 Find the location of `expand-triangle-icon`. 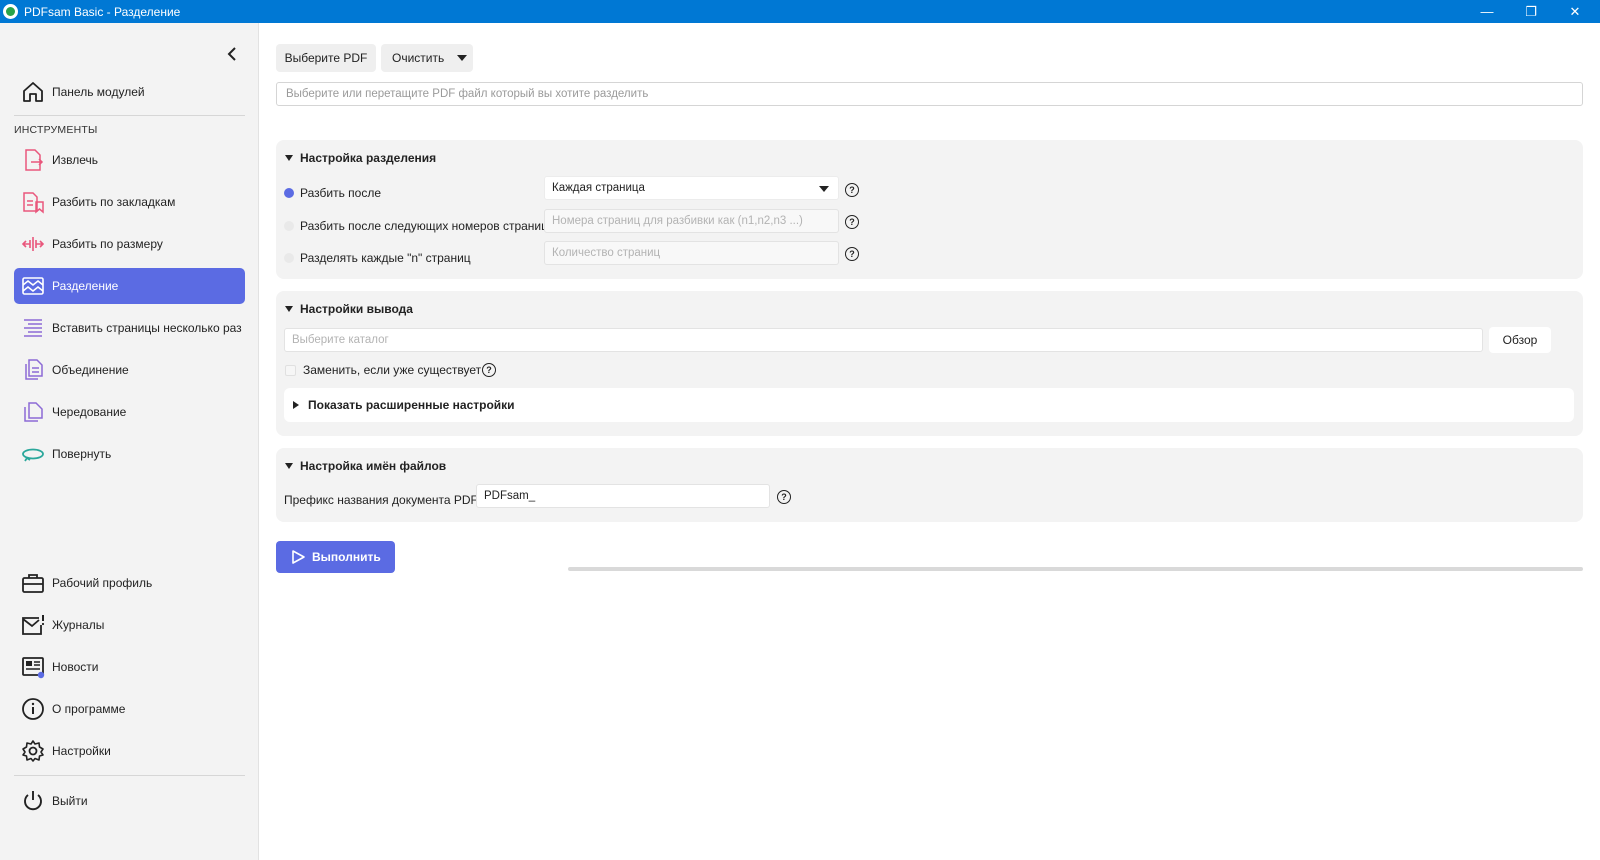

expand-triangle-icon is located at coordinates (296, 405).